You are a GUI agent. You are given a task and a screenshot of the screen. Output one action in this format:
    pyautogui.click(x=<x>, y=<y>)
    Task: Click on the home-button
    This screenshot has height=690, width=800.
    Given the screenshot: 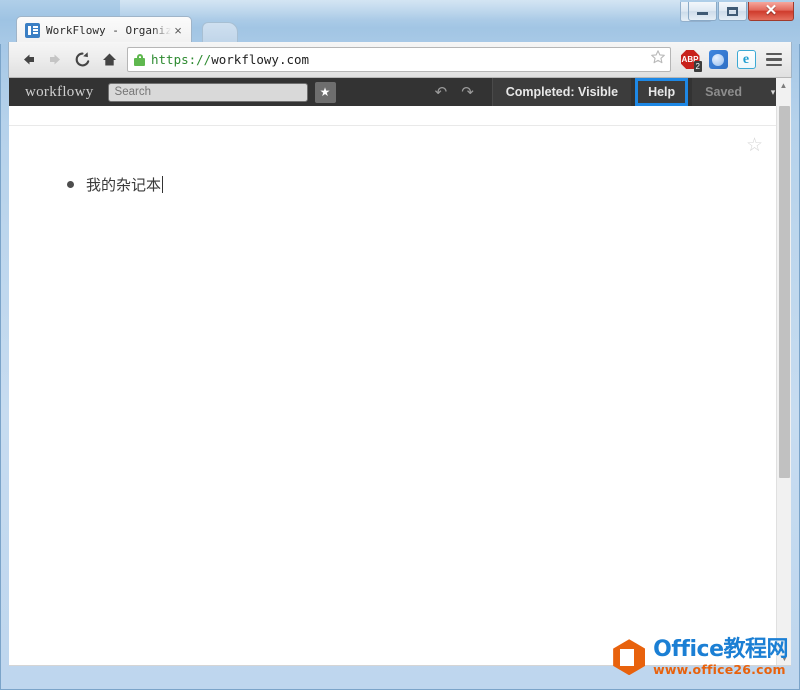 What is the action you would take?
    pyautogui.click(x=109, y=59)
    